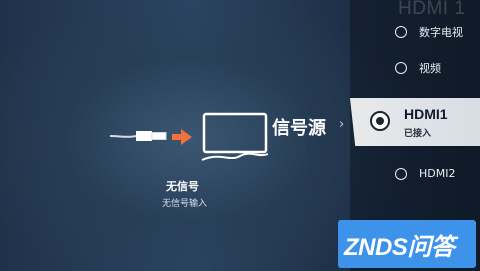 The height and width of the screenshot is (271, 480). I want to click on source-item-label: 视频, so click(430, 68).